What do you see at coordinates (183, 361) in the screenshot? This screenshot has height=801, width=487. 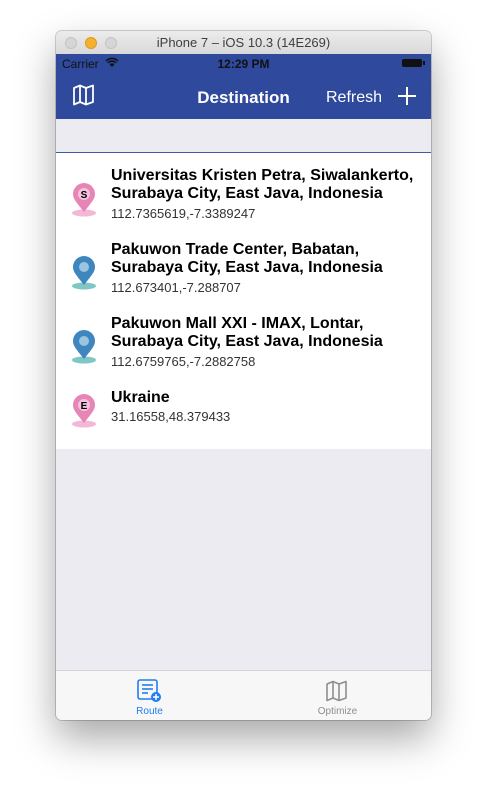 I see `destination-coords: 112.6759765,-7.2882758` at bounding box center [183, 361].